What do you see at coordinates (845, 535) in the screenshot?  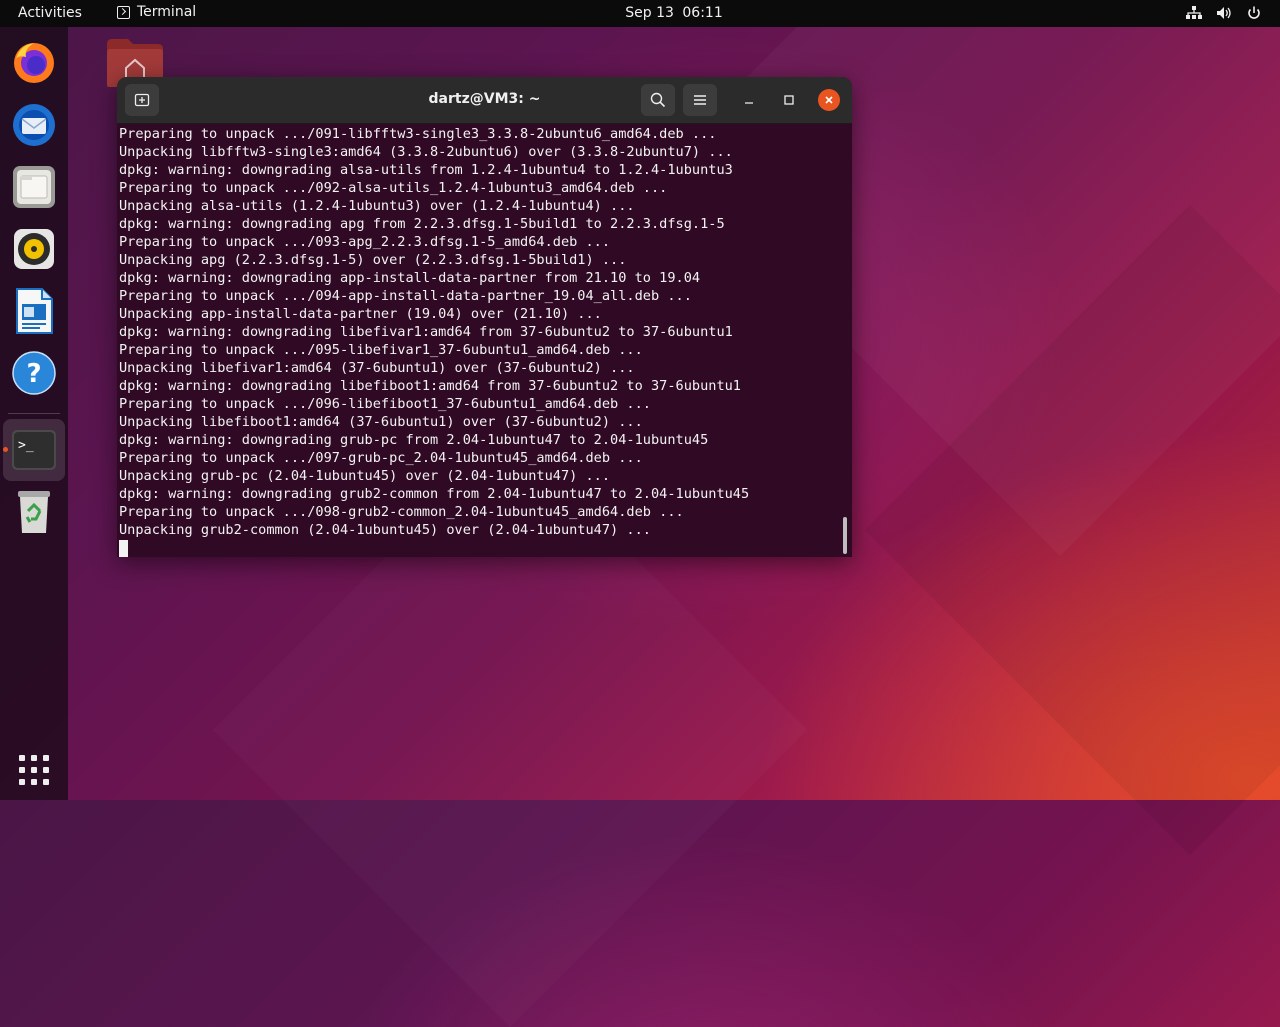 I see `terminal-scrollbar` at bounding box center [845, 535].